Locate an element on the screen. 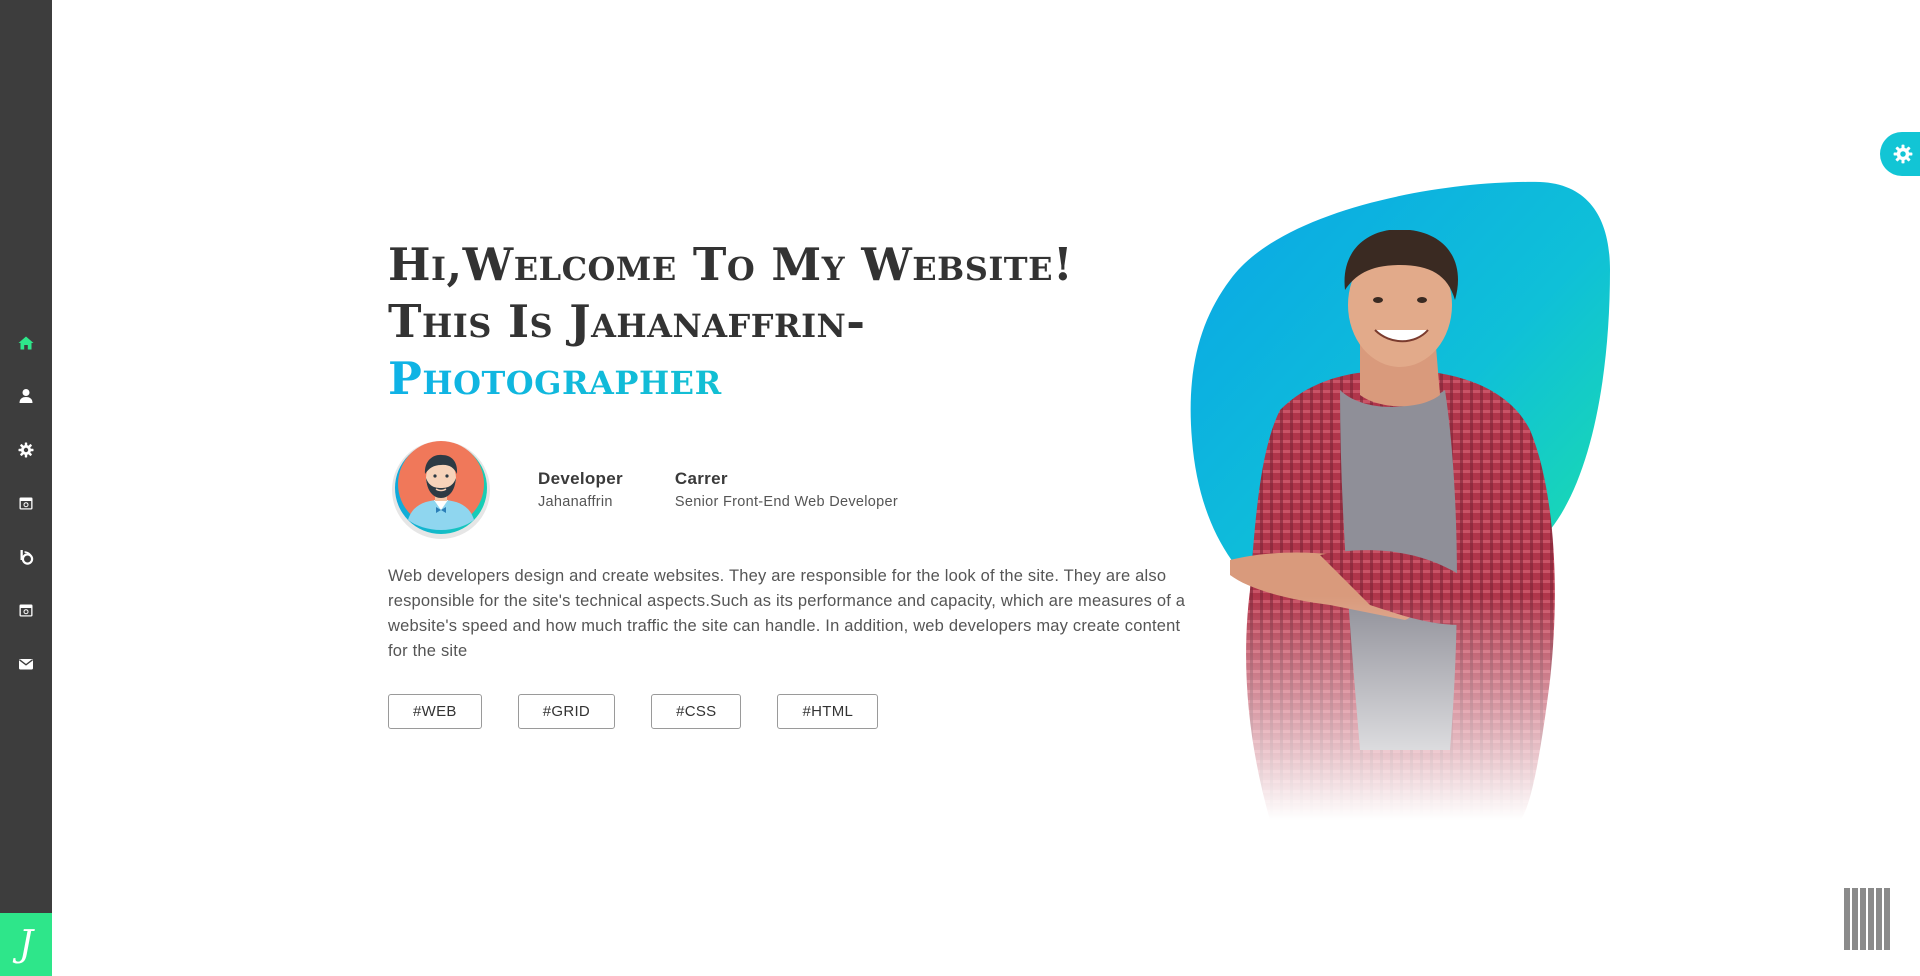  nav-home is located at coordinates (26, 343).